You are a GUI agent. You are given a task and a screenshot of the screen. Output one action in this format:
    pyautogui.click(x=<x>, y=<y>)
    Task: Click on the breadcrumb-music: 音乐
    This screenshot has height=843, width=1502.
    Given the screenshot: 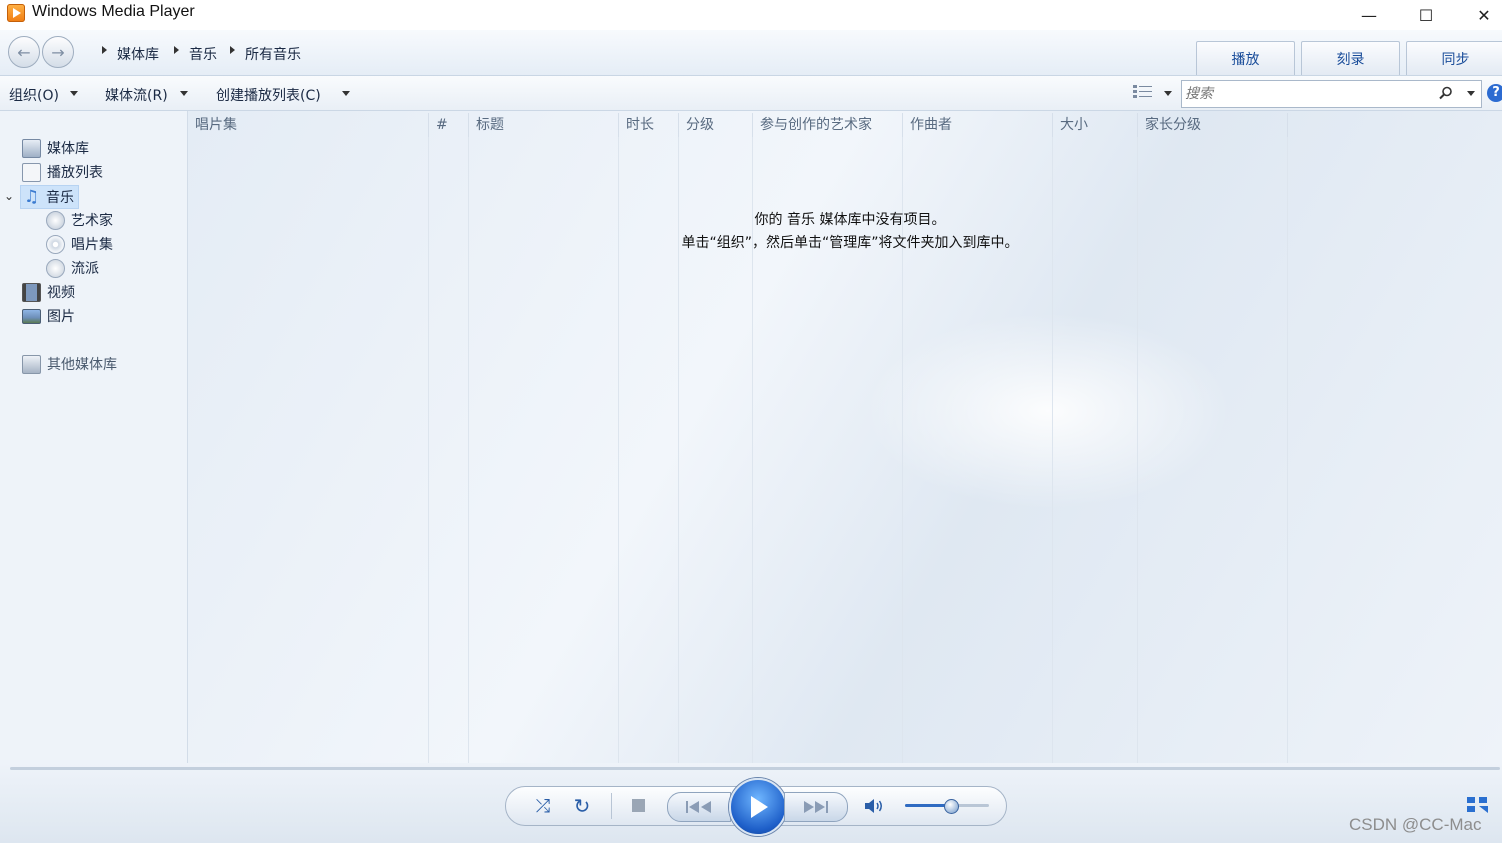 What is the action you would take?
    pyautogui.click(x=203, y=54)
    